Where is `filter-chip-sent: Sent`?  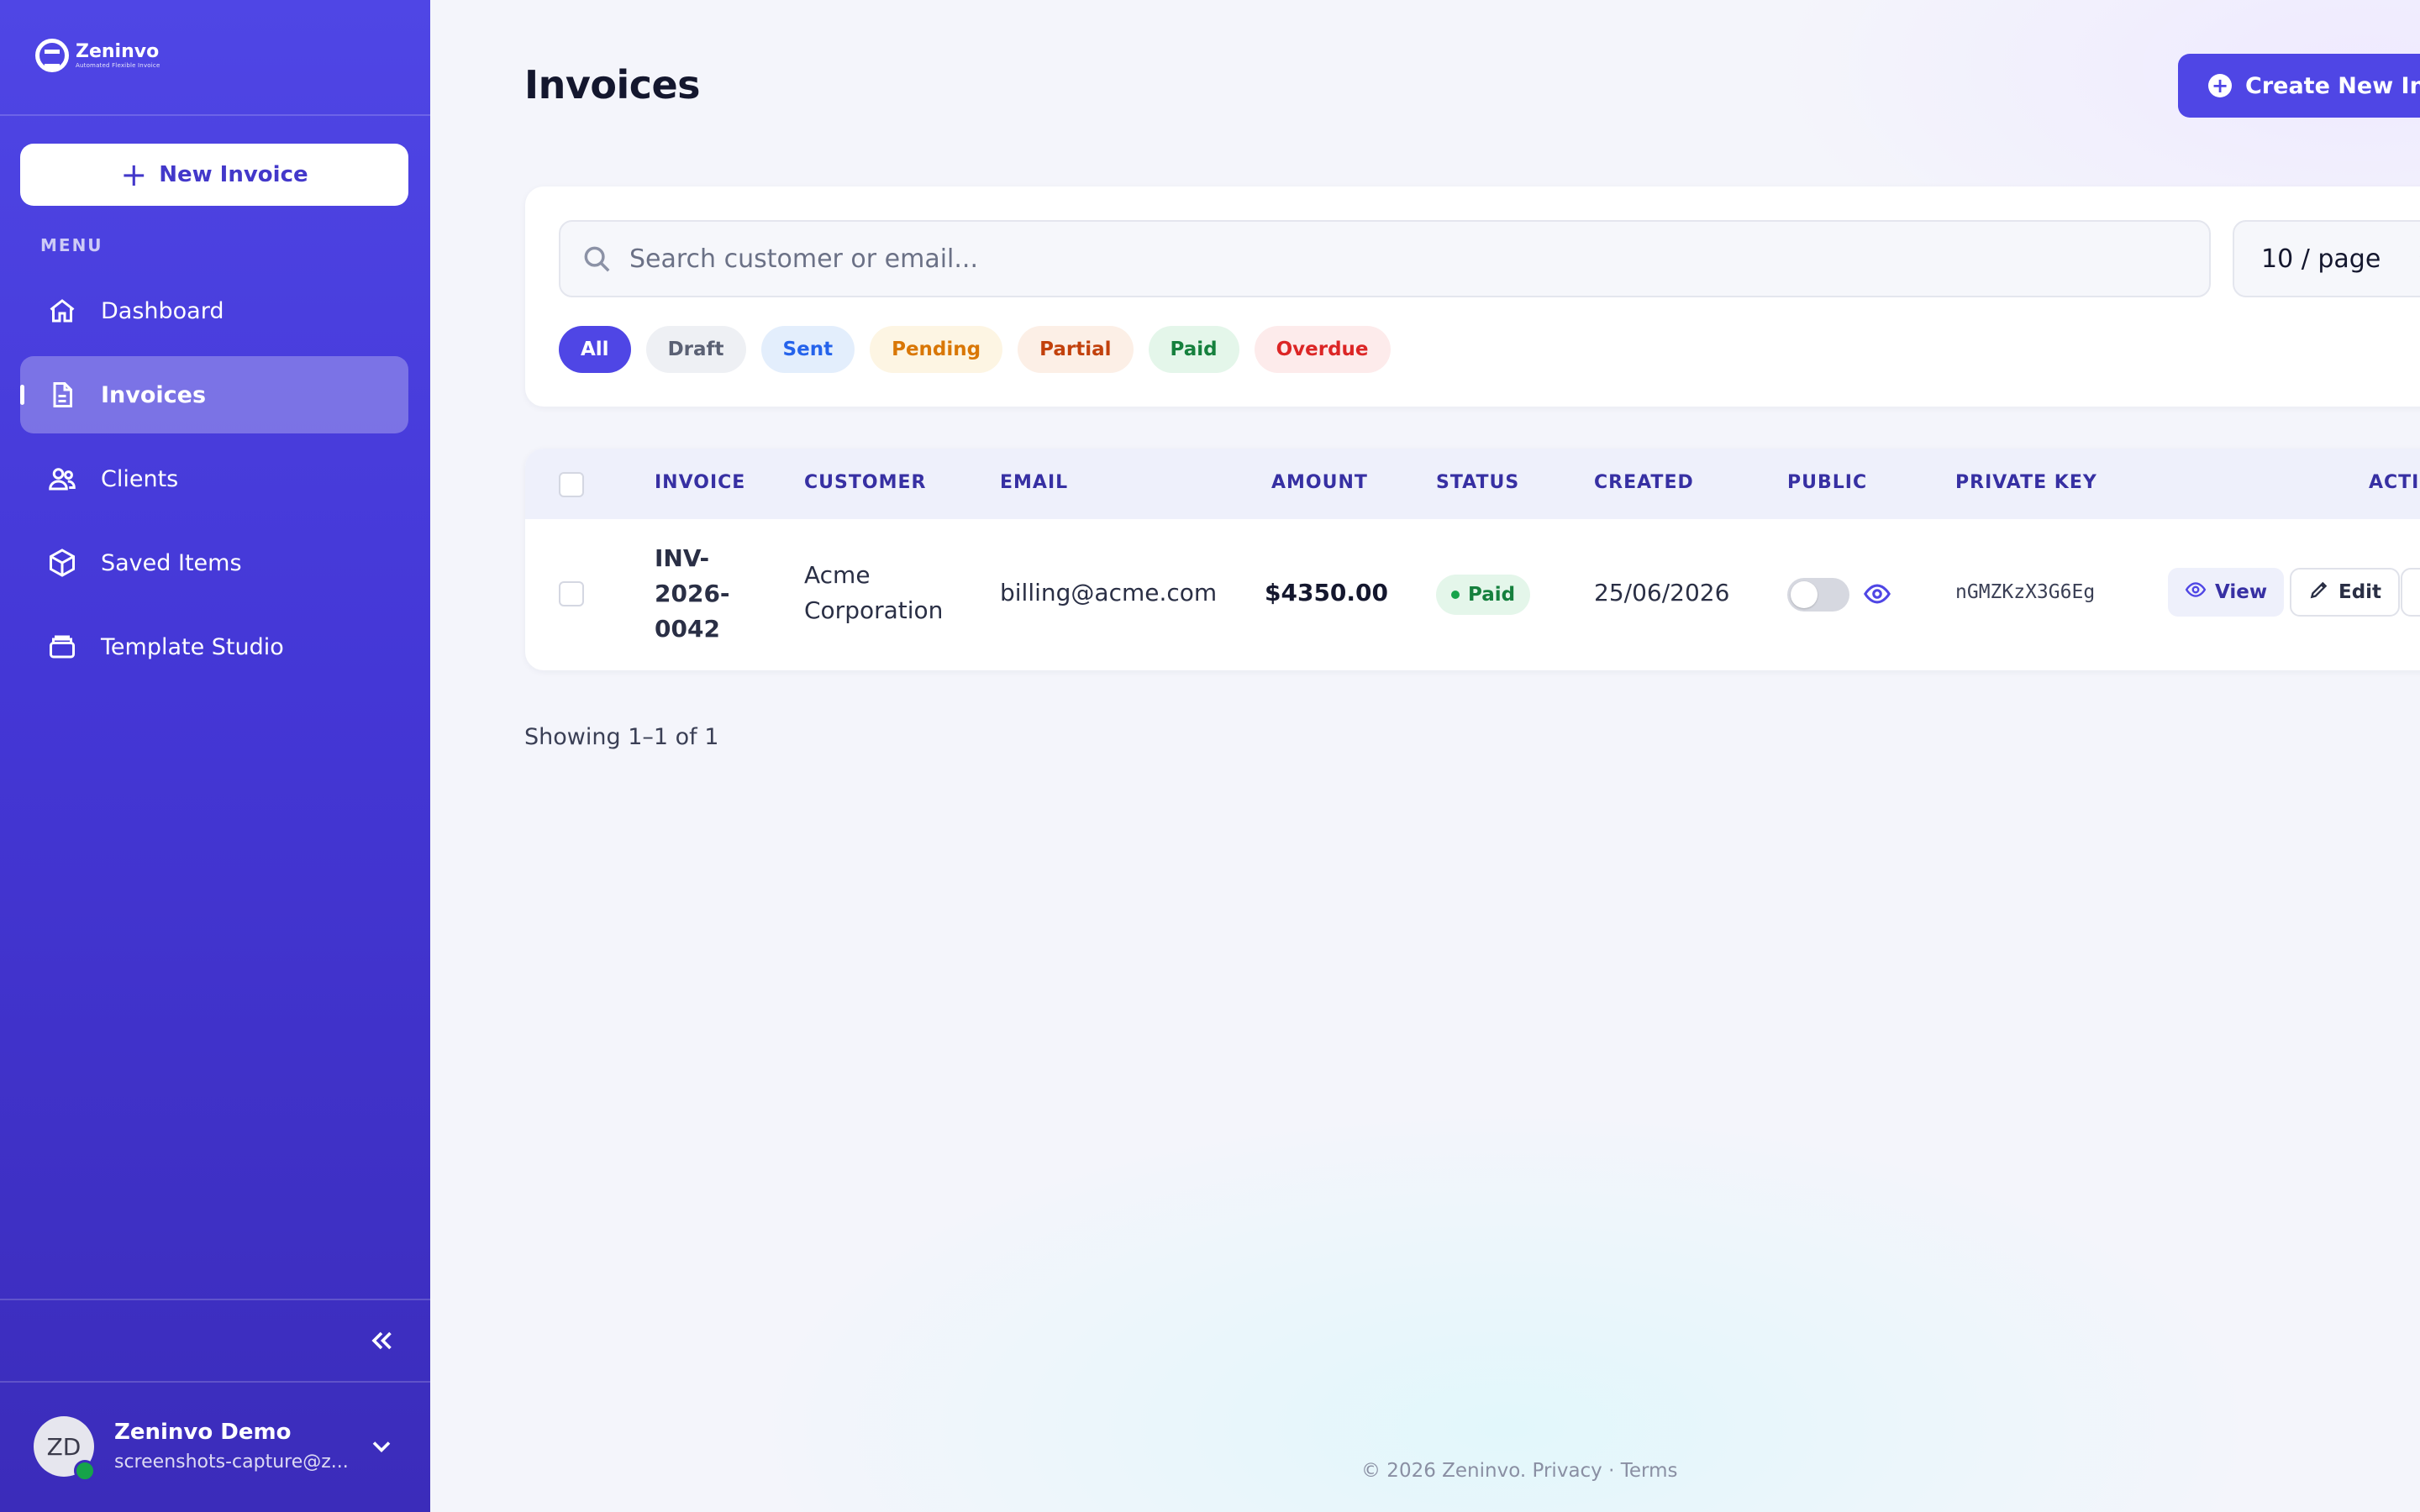 filter-chip-sent: Sent is located at coordinates (808, 349).